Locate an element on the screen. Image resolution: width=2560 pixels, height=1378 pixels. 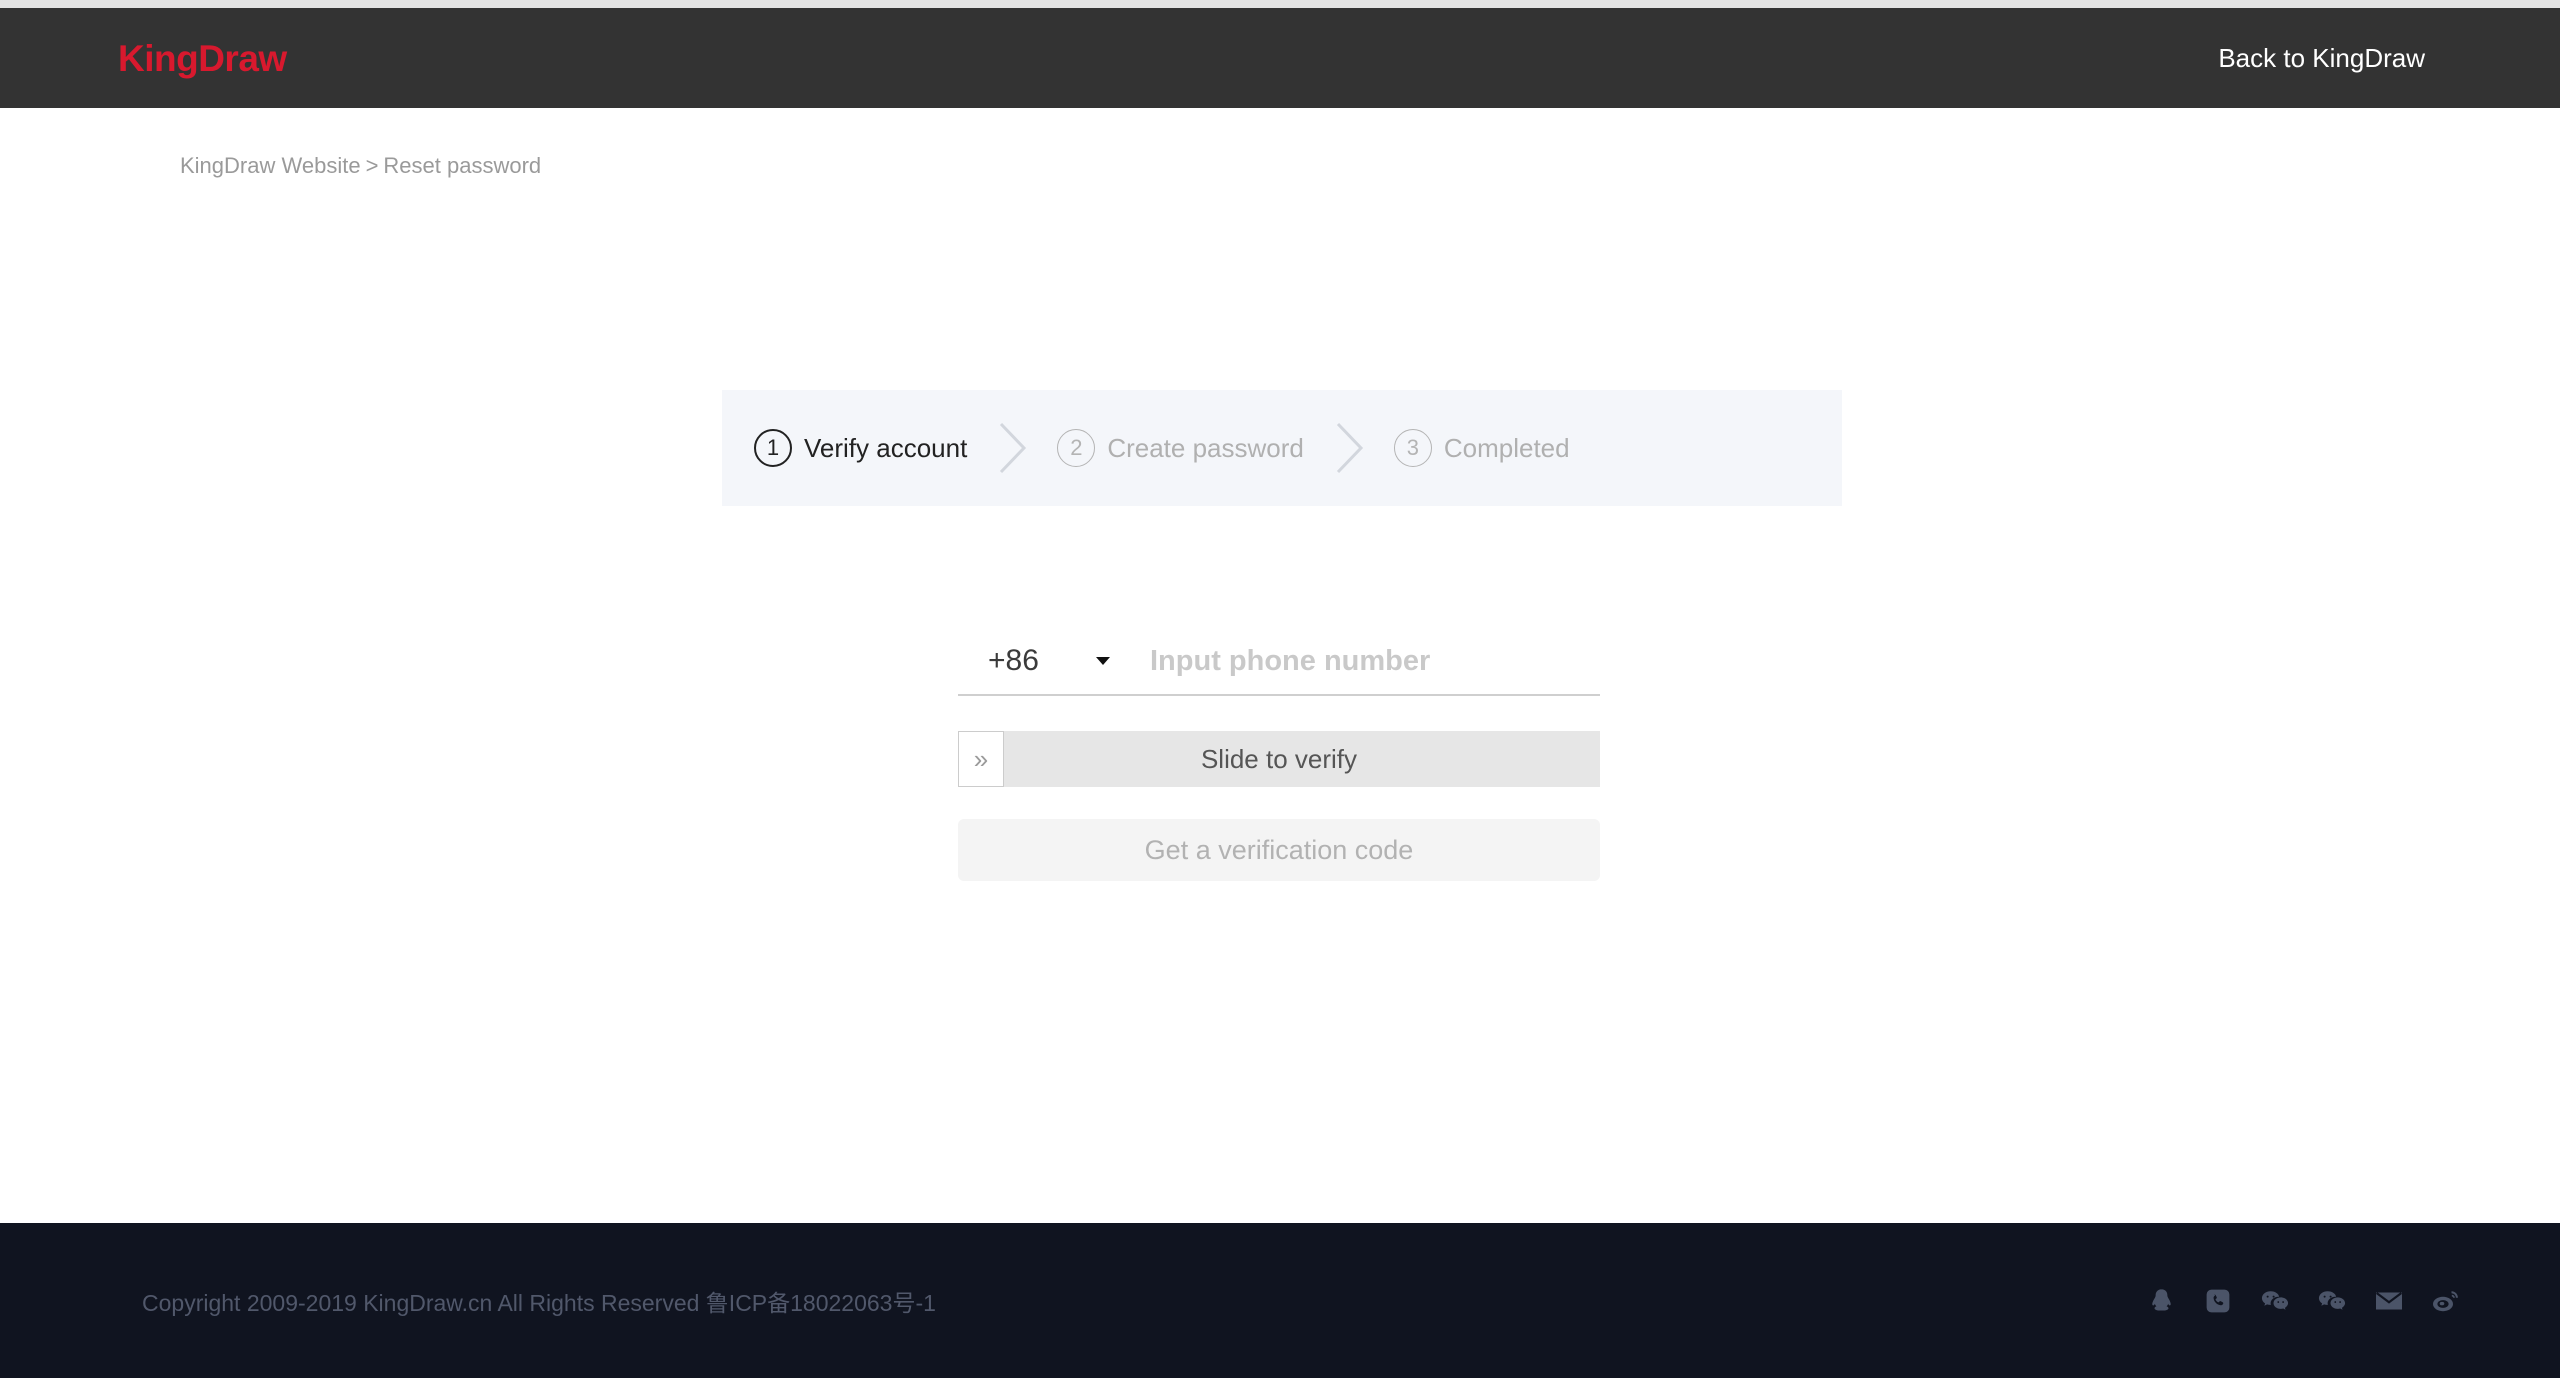
slider-label: Slide to verify is located at coordinates (1279, 758).